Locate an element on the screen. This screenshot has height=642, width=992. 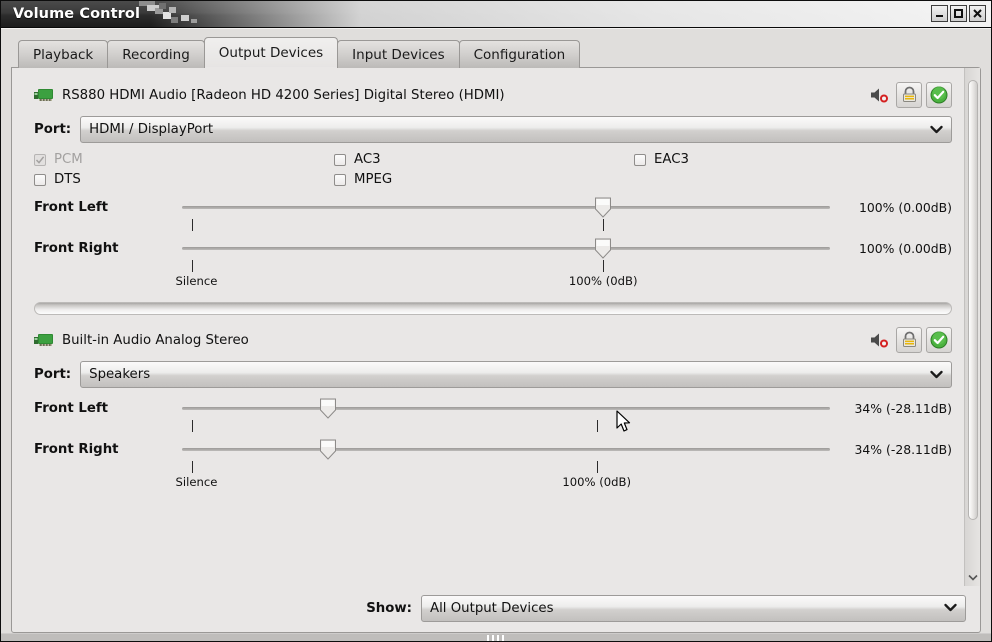
channel-row-front-left: Front Left is located at coordinates (493, 207).